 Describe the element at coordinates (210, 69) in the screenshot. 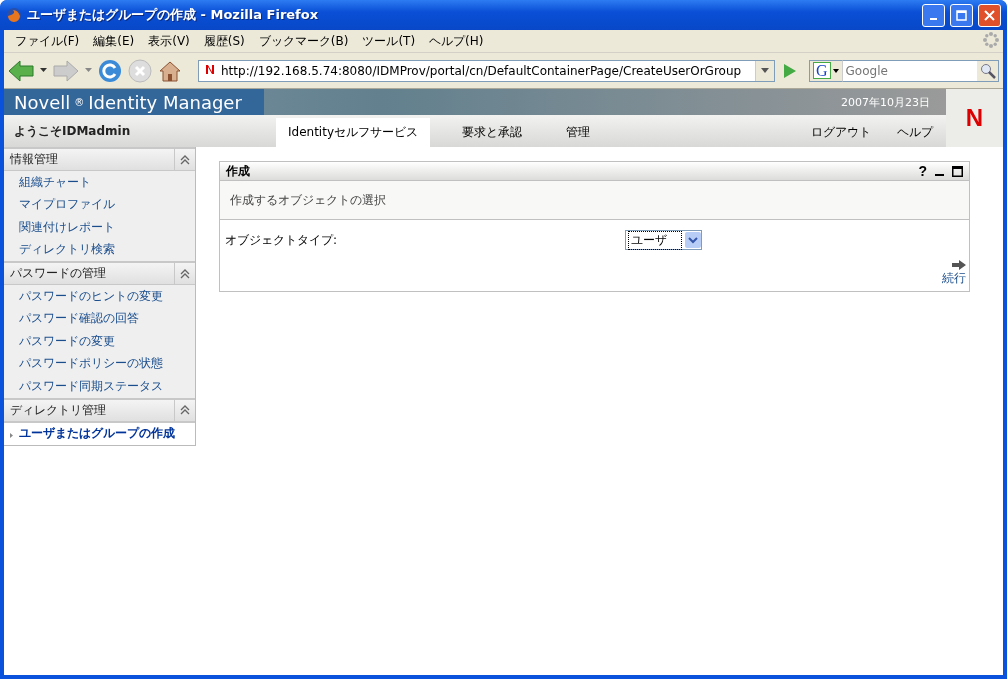

I see `site-icon` at that location.